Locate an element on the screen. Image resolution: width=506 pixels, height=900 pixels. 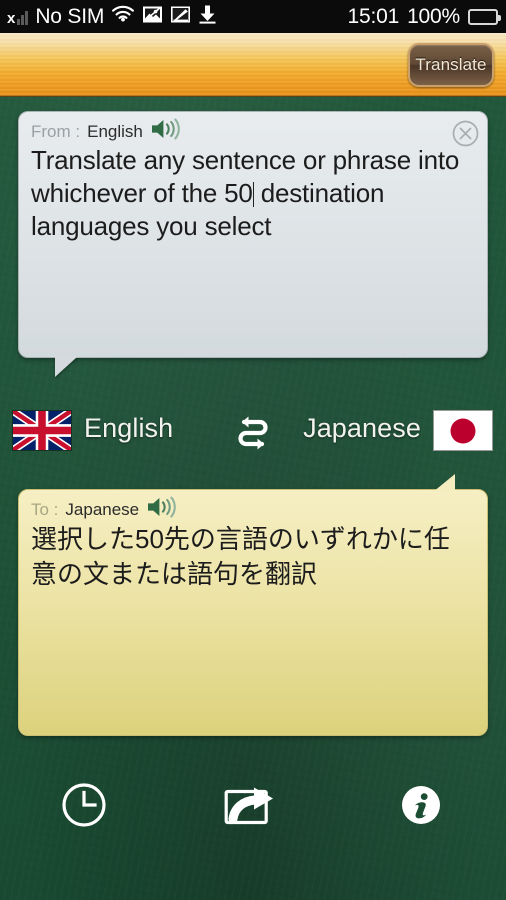
usb-debug-icon is located at coordinates (180, 17).